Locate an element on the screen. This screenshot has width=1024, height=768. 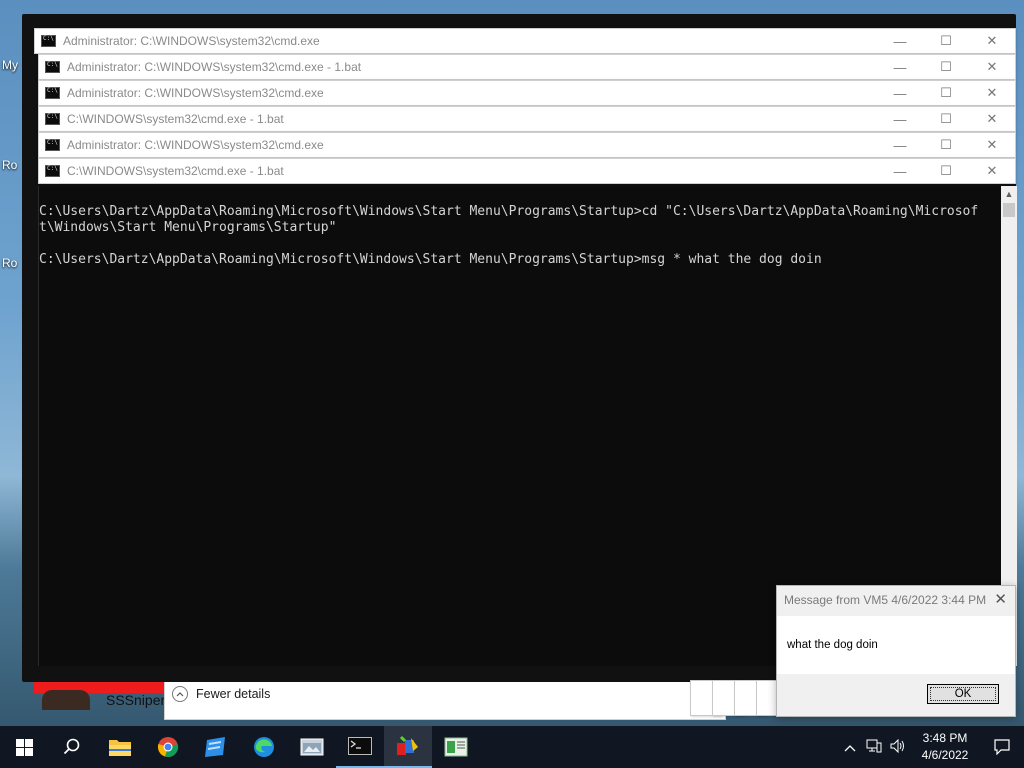
paint-icon is located at coordinates (407, 745).